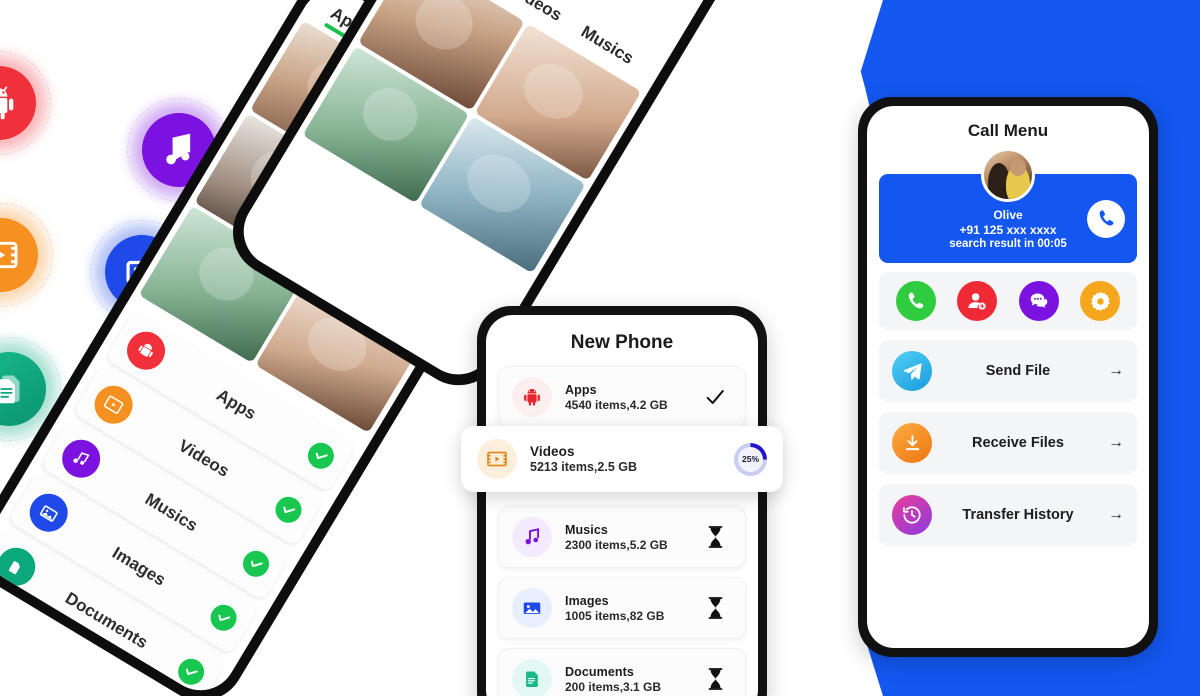 The height and width of the screenshot is (696, 1200). I want to click on settings-icon, so click(1100, 301).